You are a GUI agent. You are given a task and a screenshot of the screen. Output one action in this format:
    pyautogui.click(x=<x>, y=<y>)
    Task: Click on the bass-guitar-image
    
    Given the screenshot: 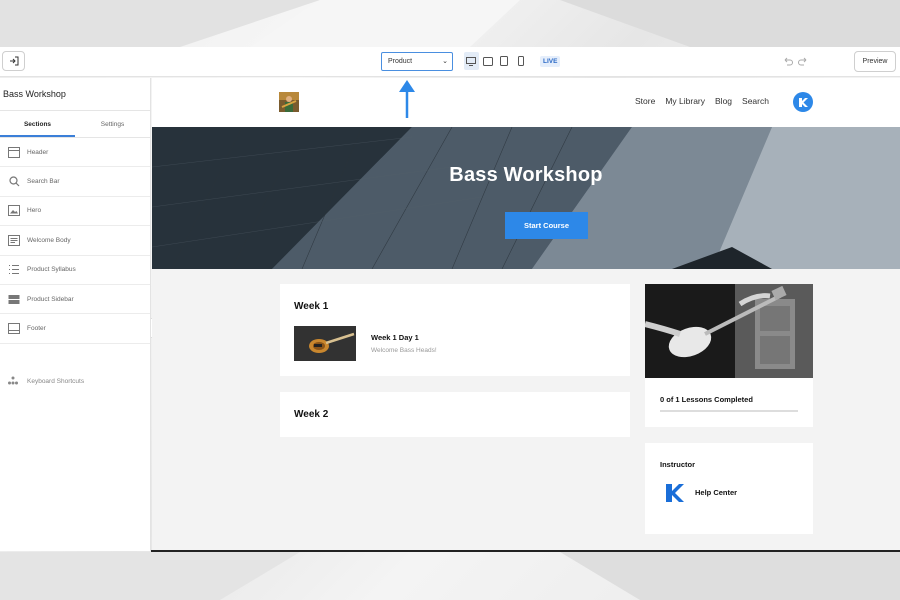 What is the action you would take?
    pyautogui.click(x=325, y=343)
    